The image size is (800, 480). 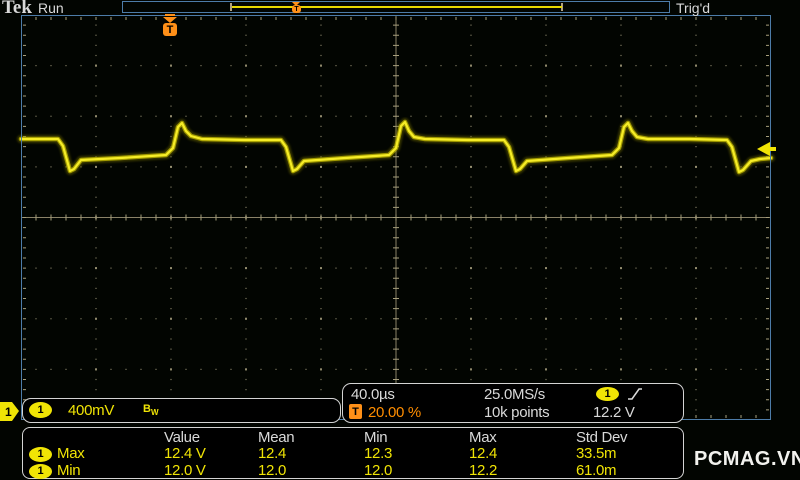 I want to click on record-view-bar: T, so click(x=396, y=7).